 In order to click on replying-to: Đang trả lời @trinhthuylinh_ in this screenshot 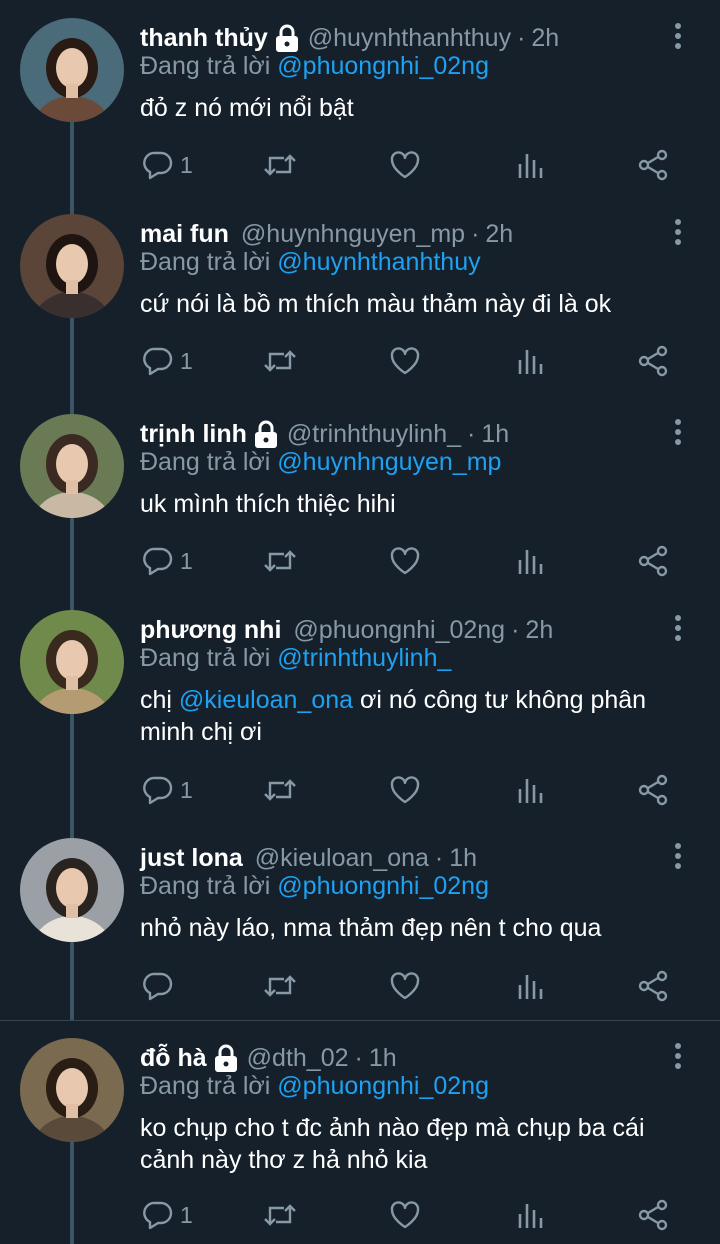, I will do `click(295, 658)`.